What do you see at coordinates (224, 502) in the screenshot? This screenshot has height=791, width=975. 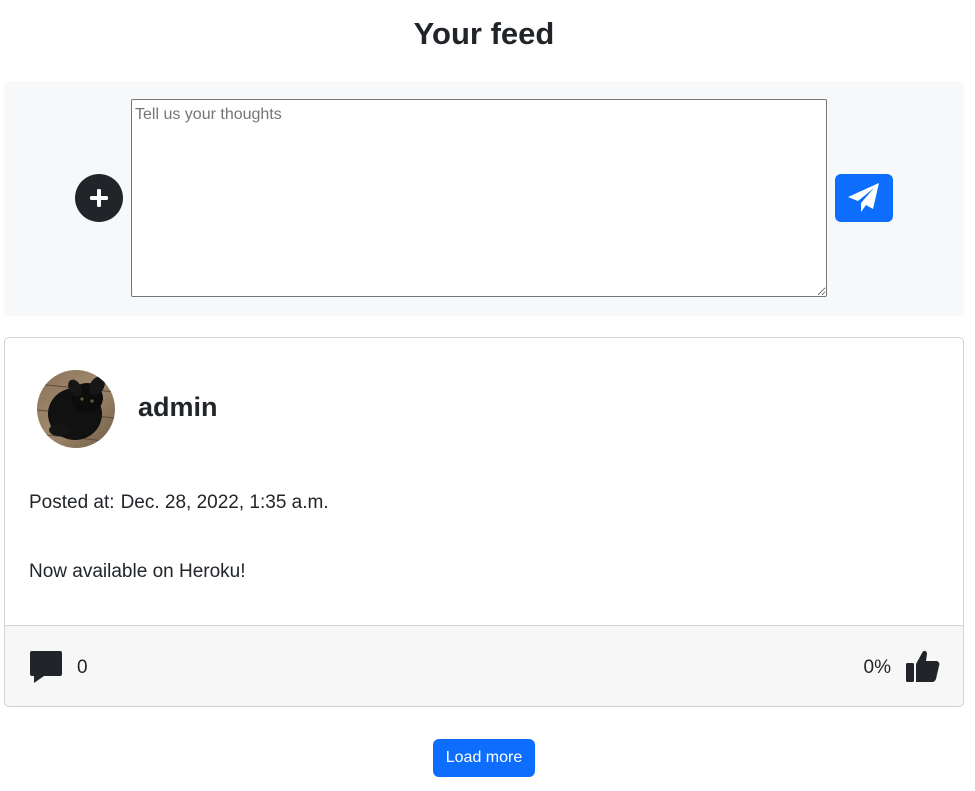 I see `posted-at-value: Dec. 28, 2022, 1:35 a.m.` at bounding box center [224, 502].